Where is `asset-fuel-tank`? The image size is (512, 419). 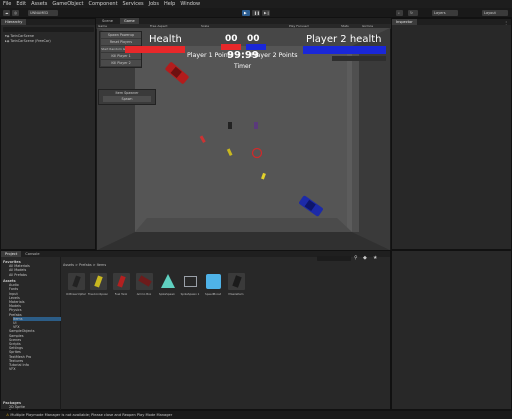
asset-fuel-tank is located at coordinates (121, 281).